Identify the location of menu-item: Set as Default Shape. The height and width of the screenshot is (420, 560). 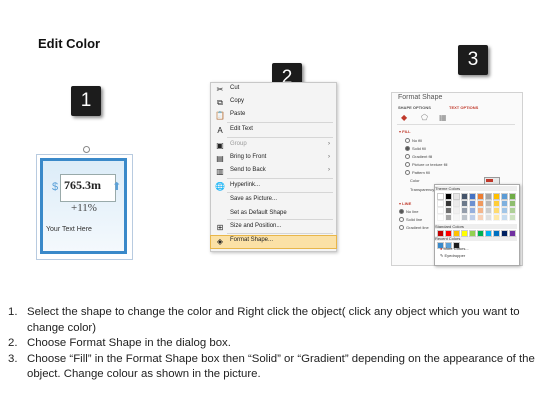
(273, 215).